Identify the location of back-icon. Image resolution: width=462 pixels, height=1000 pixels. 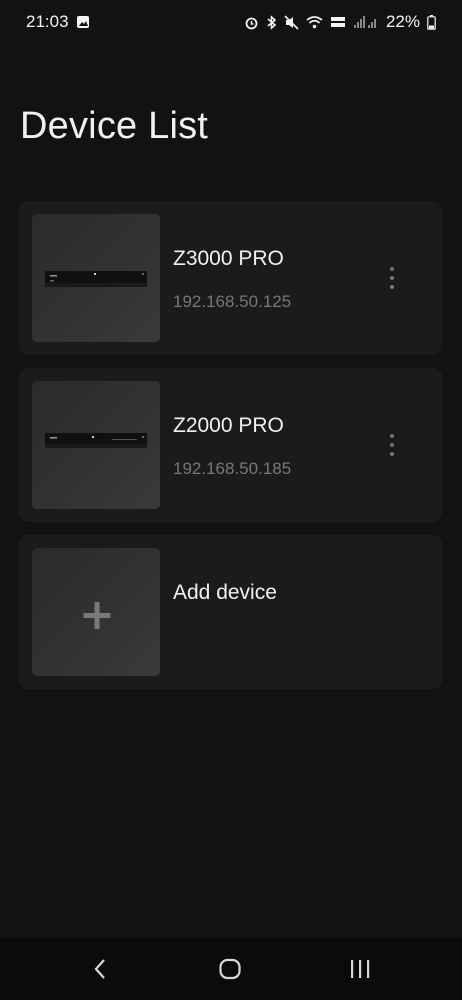
(100, 969).